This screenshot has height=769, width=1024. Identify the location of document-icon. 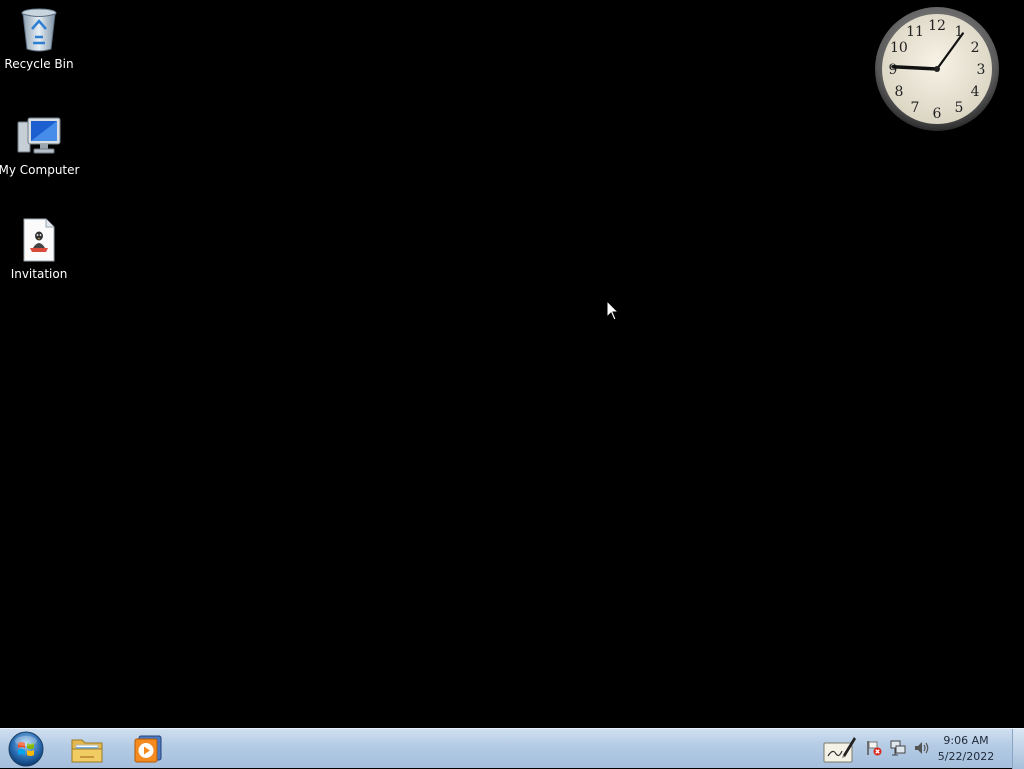
(39, 240).